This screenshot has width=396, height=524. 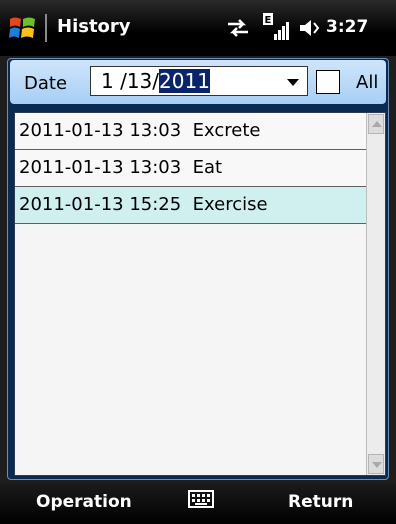 I want to click on all-label: All, so click(x=367, y=82).